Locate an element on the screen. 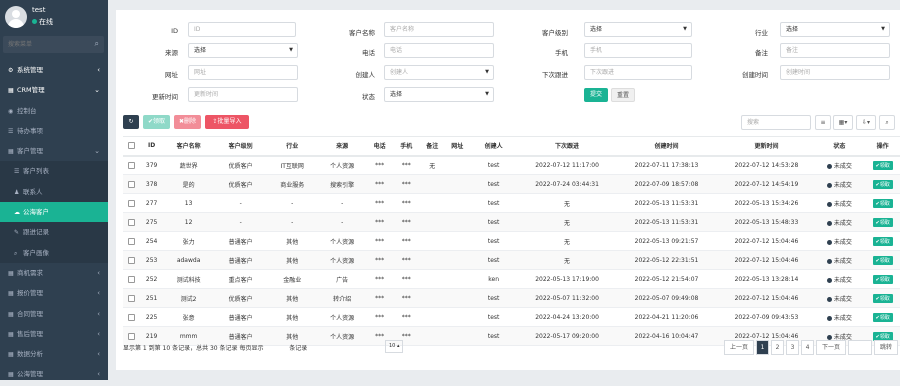 The image size is (900, 386). sidebar-item-6: ♟ 联系人 is located at coordinates (54, 192).